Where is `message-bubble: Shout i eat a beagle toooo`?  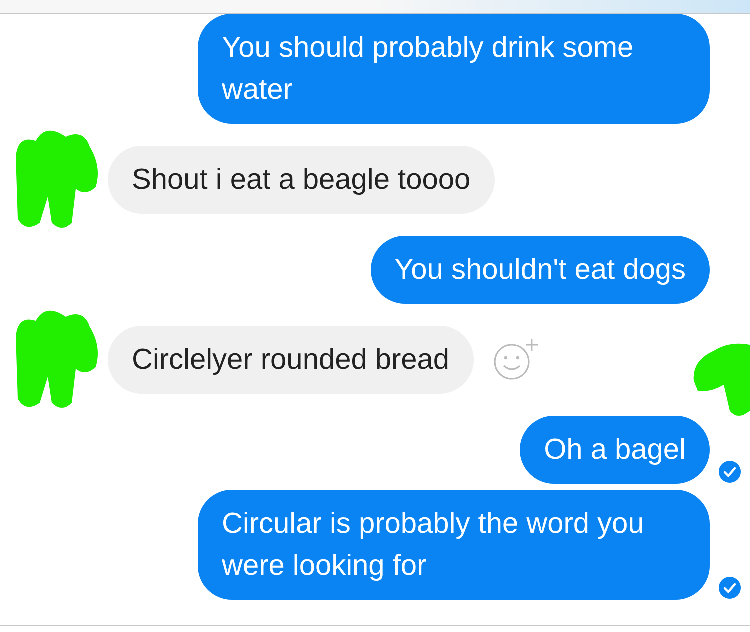 message-bubble: Shout i eat a beagle toooo is located at coordinates (301, 180).